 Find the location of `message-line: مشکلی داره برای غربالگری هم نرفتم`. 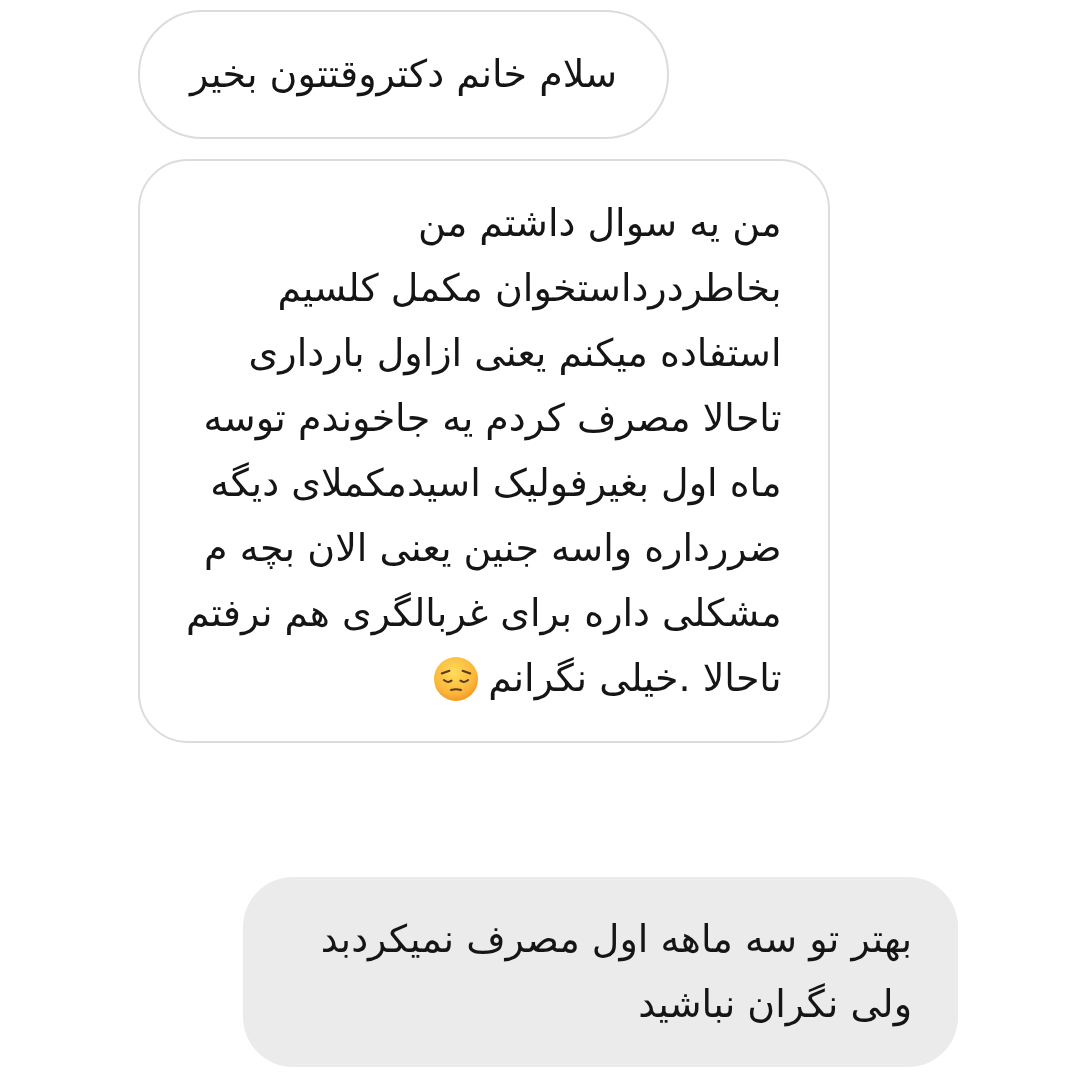

message-line: مشکلی داره برای غربالگری هم نرفتم is located at coordinates (484, 614).